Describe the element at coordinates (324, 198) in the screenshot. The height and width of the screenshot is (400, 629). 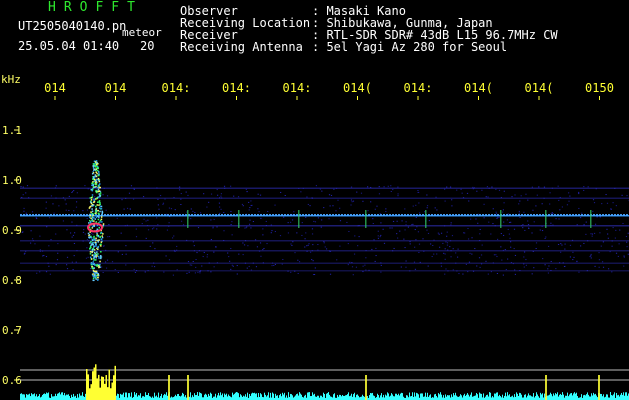
I see `noise-band` at that location.